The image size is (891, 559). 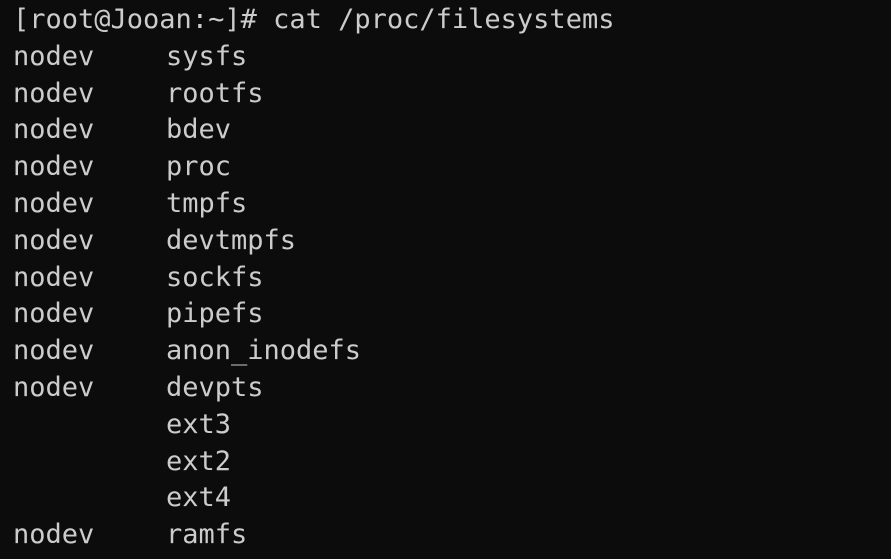 What do you see at coordinates (199, 167) in the screenshot?
I see `filesystem-name: proc` at bounding box center [199, 167].